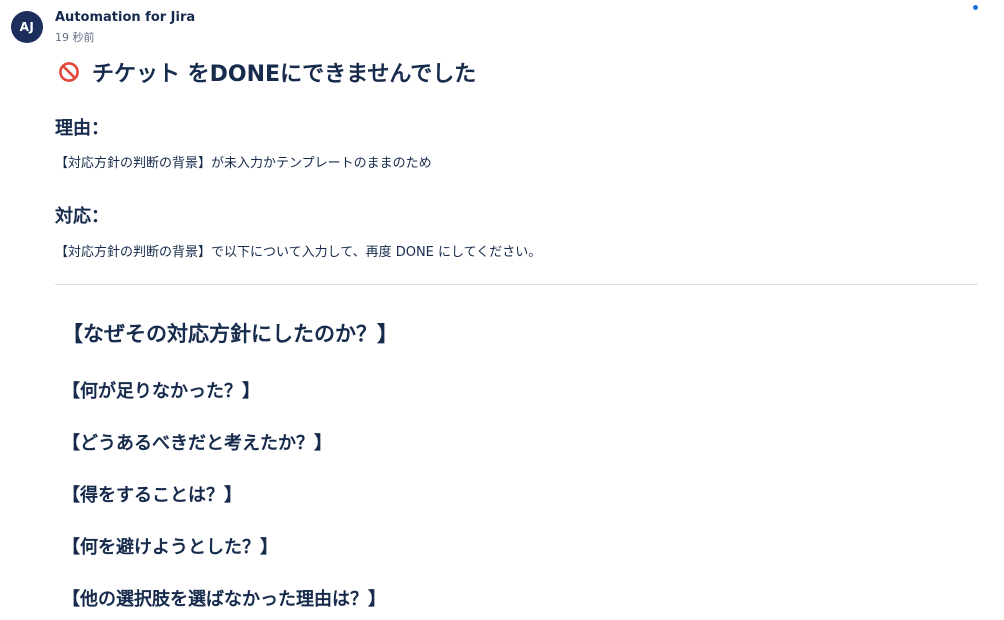 The image size is (1004, 620). Describe the element at coordinates (170, 547) in the screenshot. I see `template-question: 【何を避けようとした？】` at that location.